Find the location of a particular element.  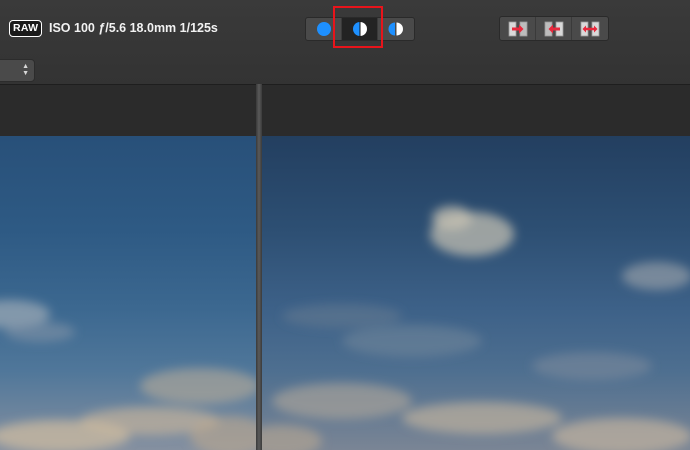

exif-info: ISO 100 ƒ/5.6 18.0mm 1/125s is located at coordinates (133, 28).